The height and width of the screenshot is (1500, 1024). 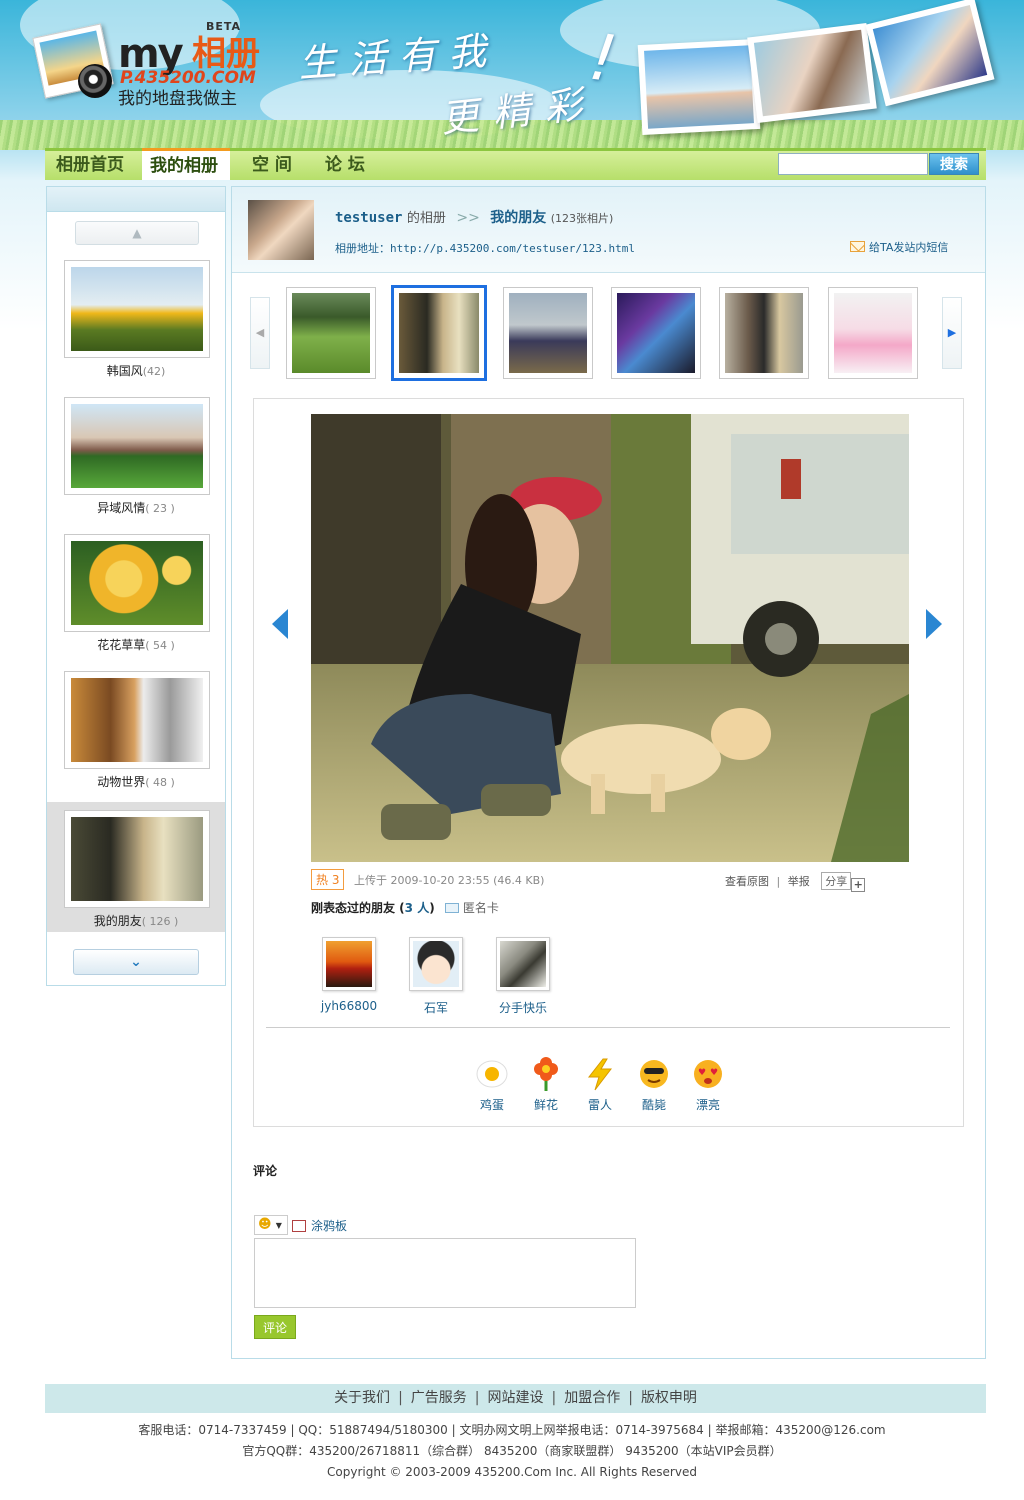 What do you see at coordinates (319, 1225) in the screenshot?
I see `doodle-board-link: 涂鸦板` at bounding box center [319, 1225].